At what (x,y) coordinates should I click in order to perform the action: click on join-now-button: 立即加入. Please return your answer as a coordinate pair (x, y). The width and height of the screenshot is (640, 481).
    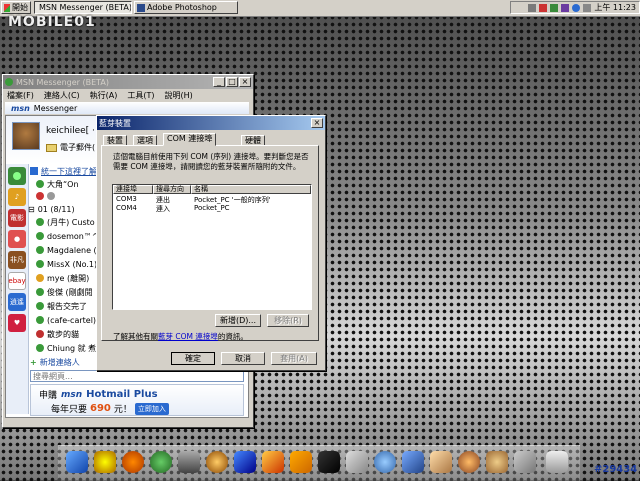
    Looking at the image, I should click on (151, 408).